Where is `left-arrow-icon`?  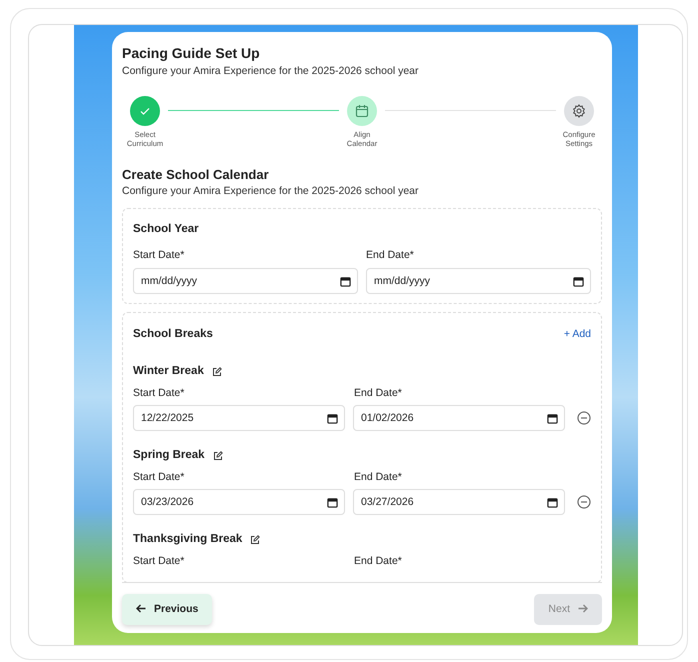
left-arrow-icon is located at coordinates (141, 609).